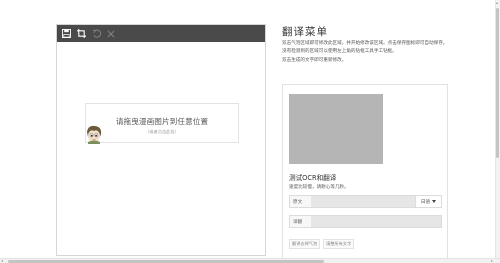  I want to click on crop-icon, so click(81, 34).